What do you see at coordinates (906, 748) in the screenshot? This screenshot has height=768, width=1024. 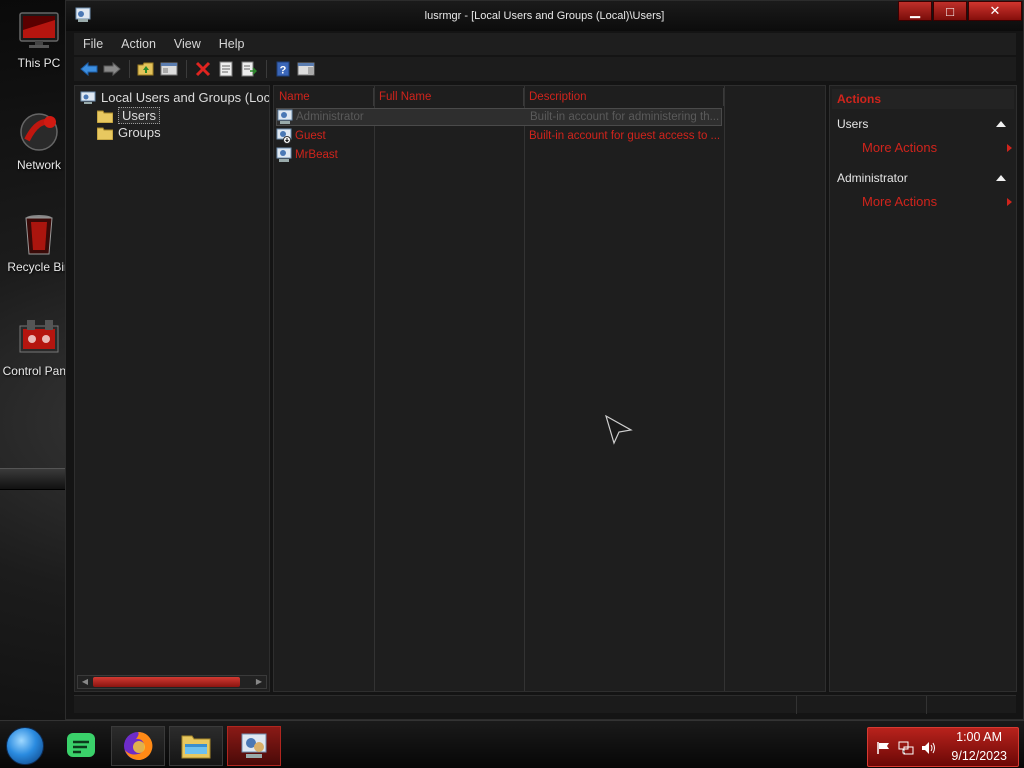 I see `network-status-icon` at bounding box center [906, 748].